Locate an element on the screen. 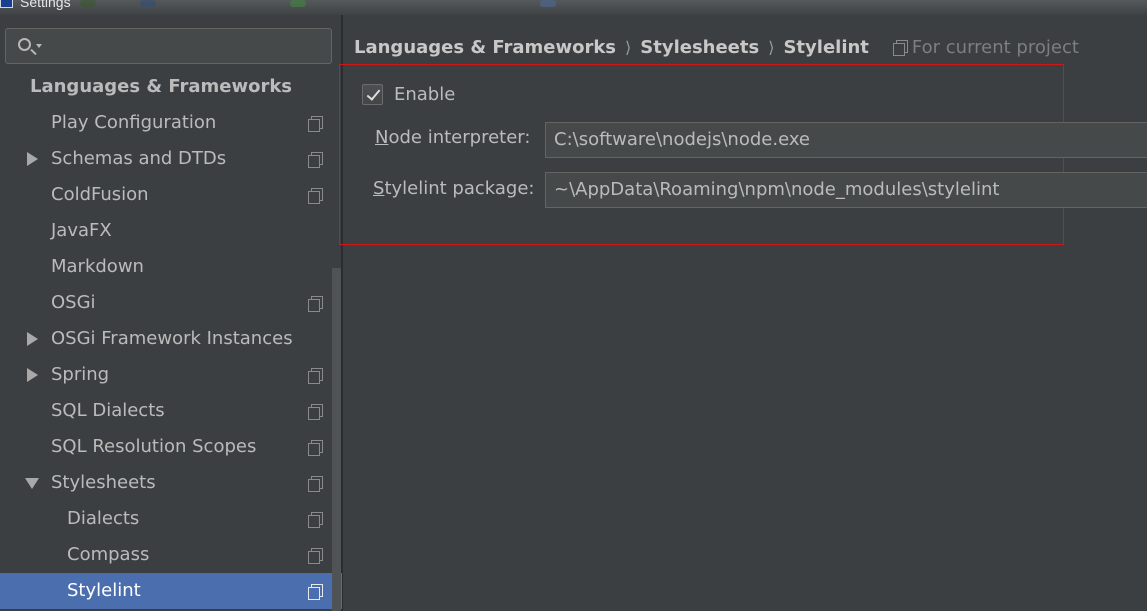 The image size is (1147, 611). sidebar-item-label: SQL Dialects is located at coordinates (108, 410).